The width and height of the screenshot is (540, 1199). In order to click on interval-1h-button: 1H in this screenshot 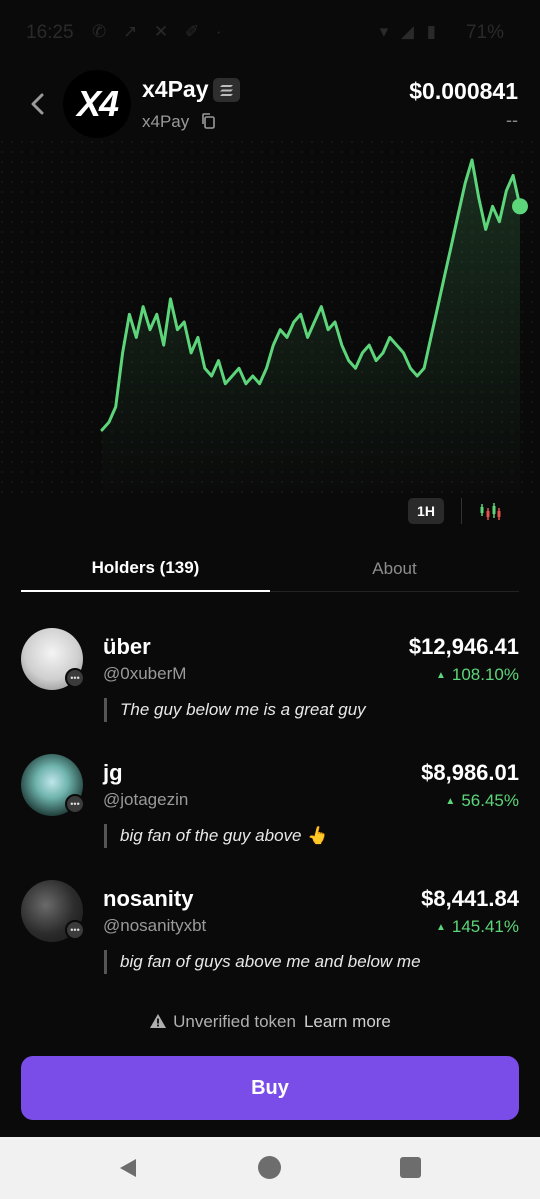, I will do `click(426, 511)`.